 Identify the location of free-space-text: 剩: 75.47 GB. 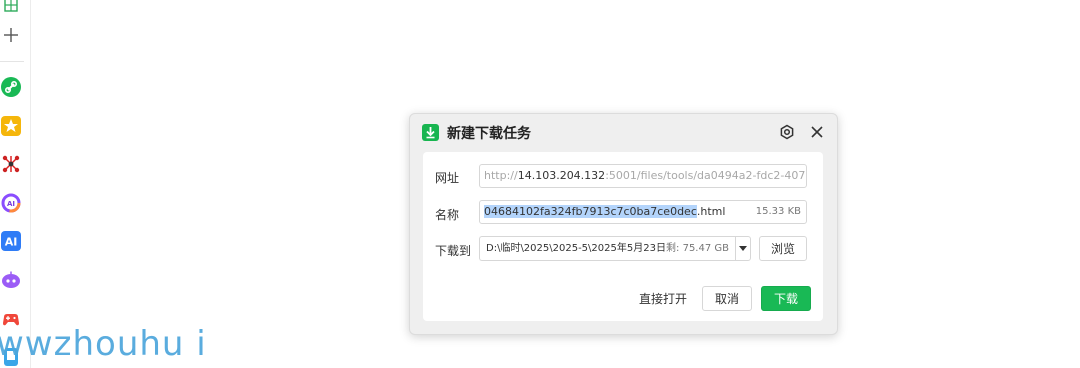
(697, 248).